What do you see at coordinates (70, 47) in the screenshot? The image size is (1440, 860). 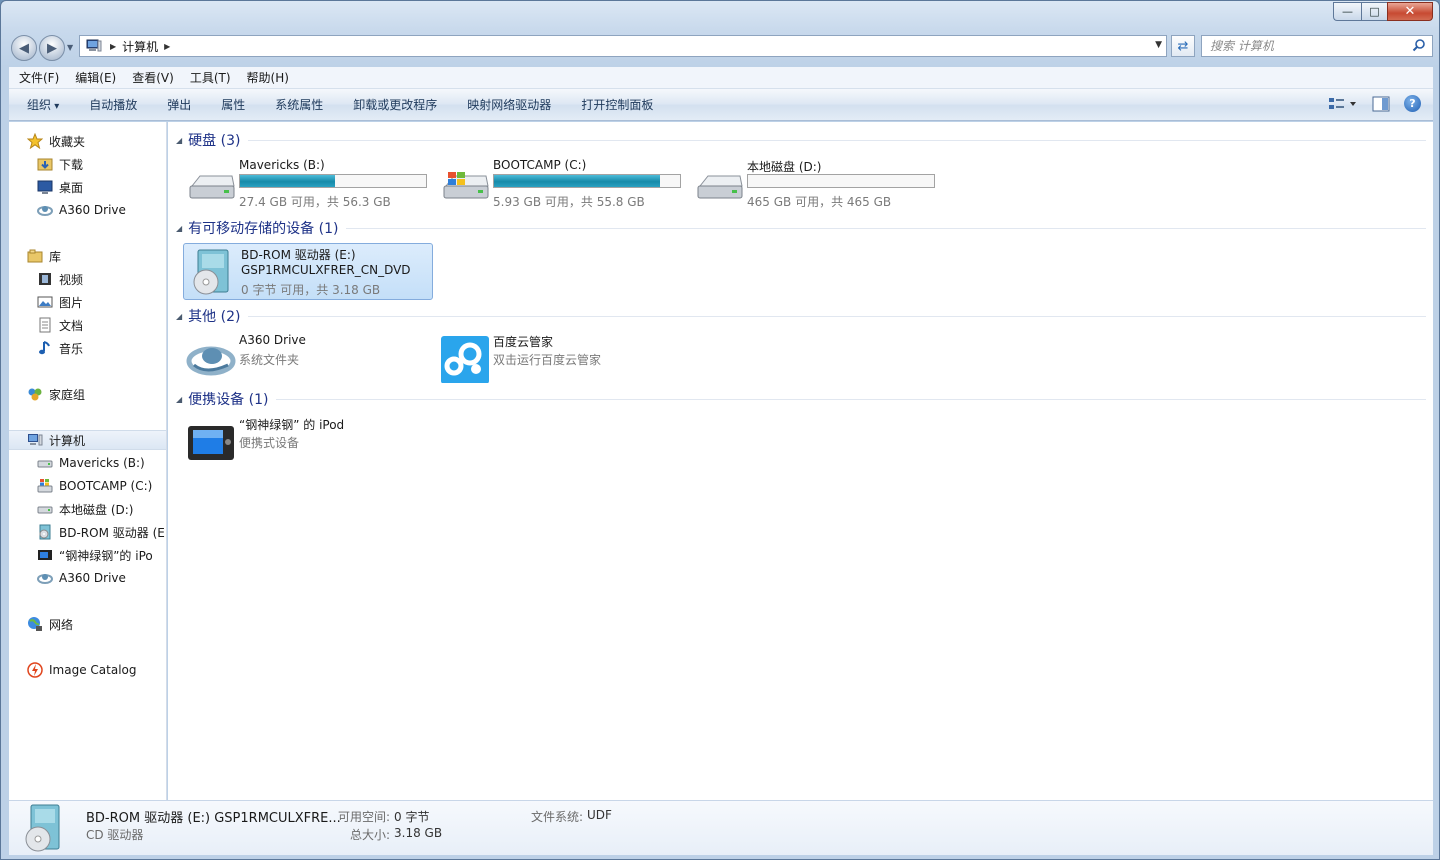 I see `recent-pages-dropdown: ▼` at bounding box center [70, 47].